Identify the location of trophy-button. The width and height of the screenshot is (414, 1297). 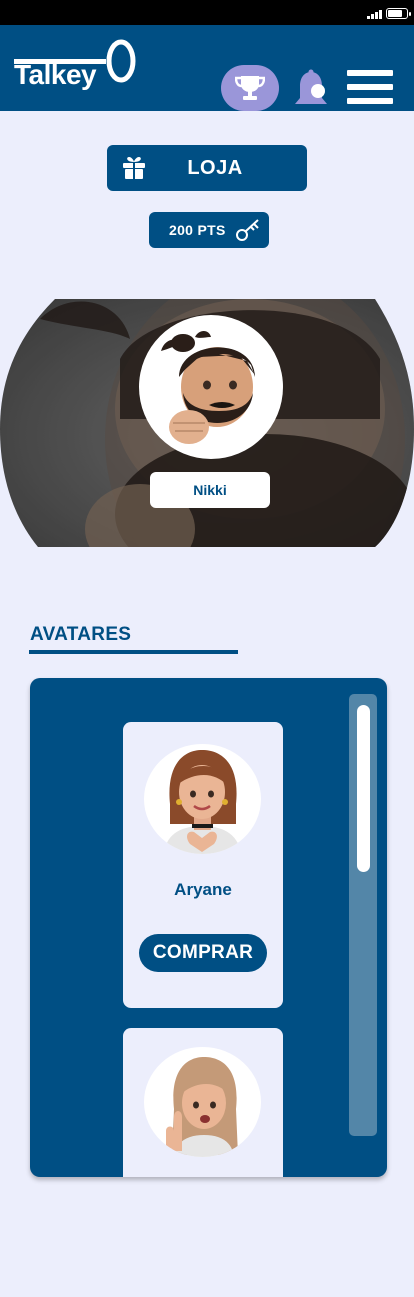
(250, 88).